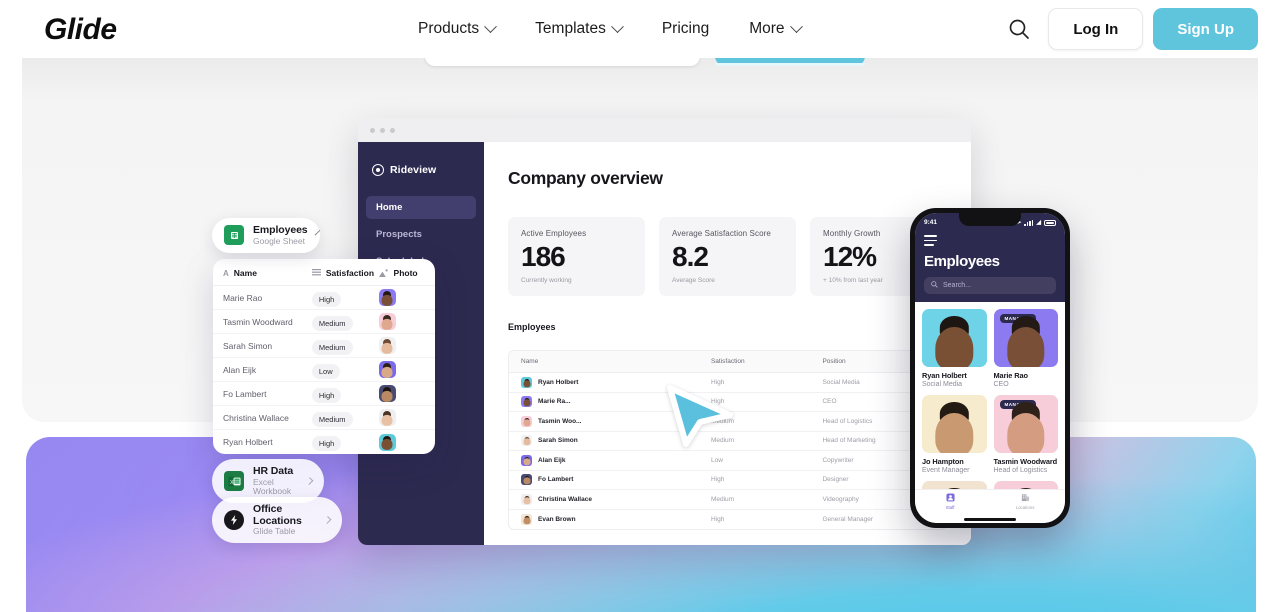 The image size is (1280, 612). What do you see at coordinates (1019, 29) in the screenshot?
I see `search-button` at bounding box center [1019, 29].